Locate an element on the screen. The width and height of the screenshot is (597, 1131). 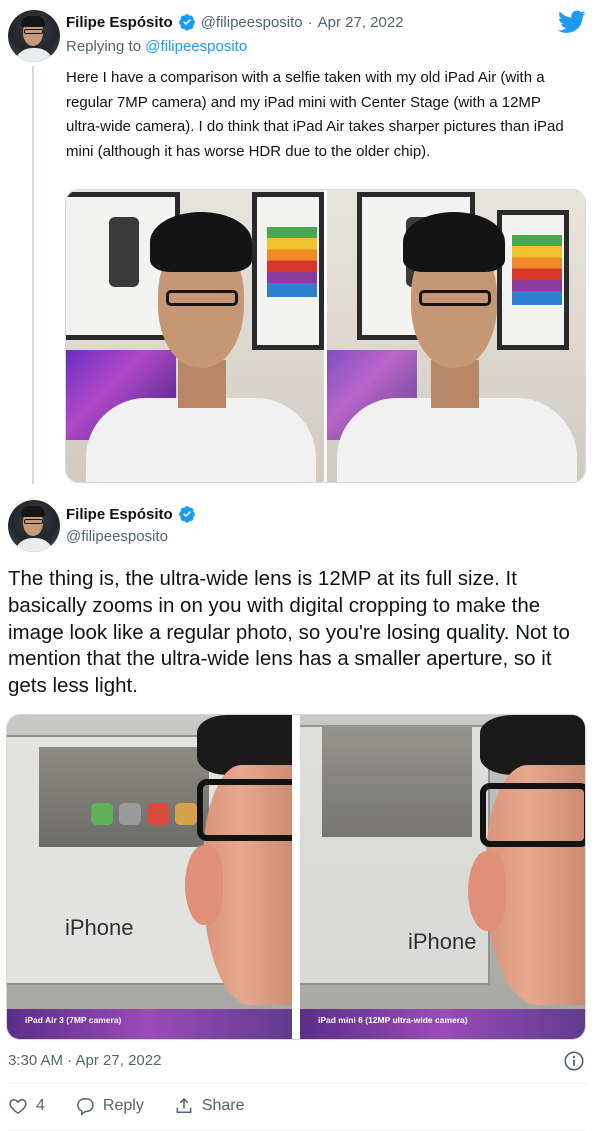
twitter-bird-icon is located at coordinates (572, 22).